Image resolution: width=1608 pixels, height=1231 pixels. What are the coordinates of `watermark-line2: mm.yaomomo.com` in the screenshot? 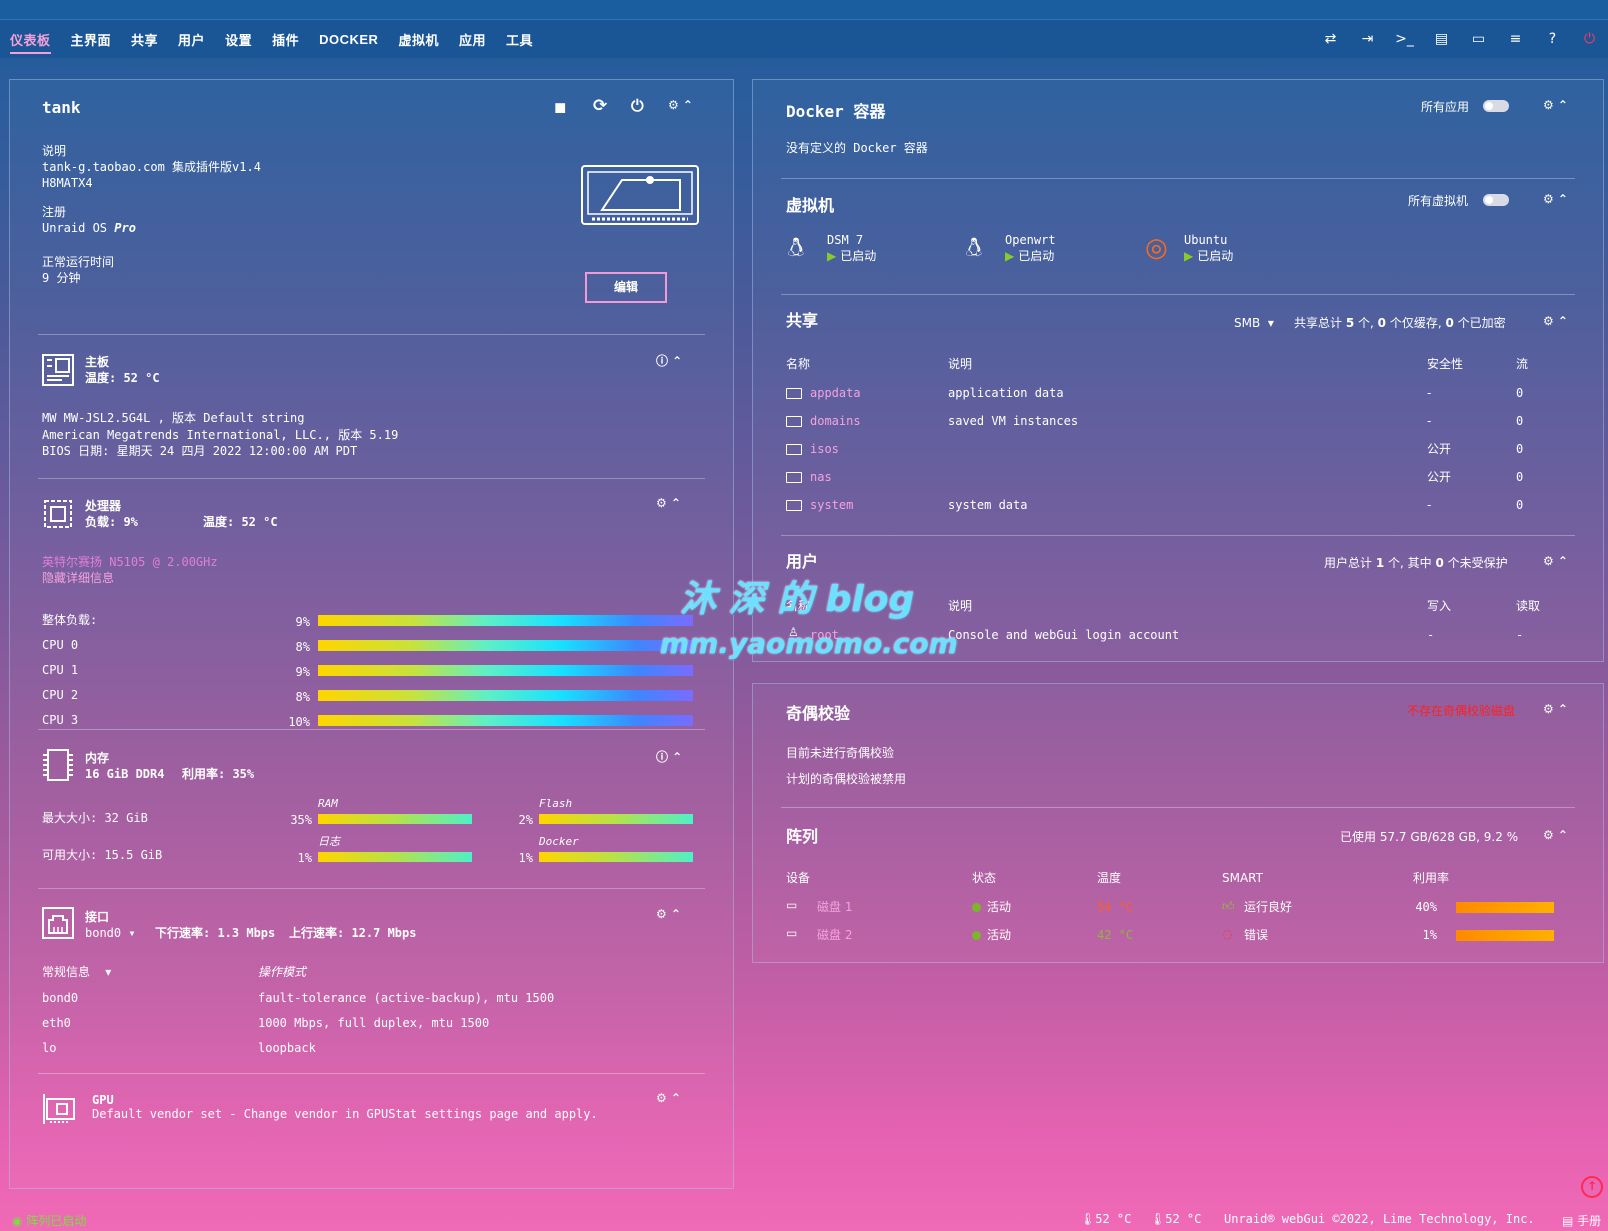 It's located at (809, 643).